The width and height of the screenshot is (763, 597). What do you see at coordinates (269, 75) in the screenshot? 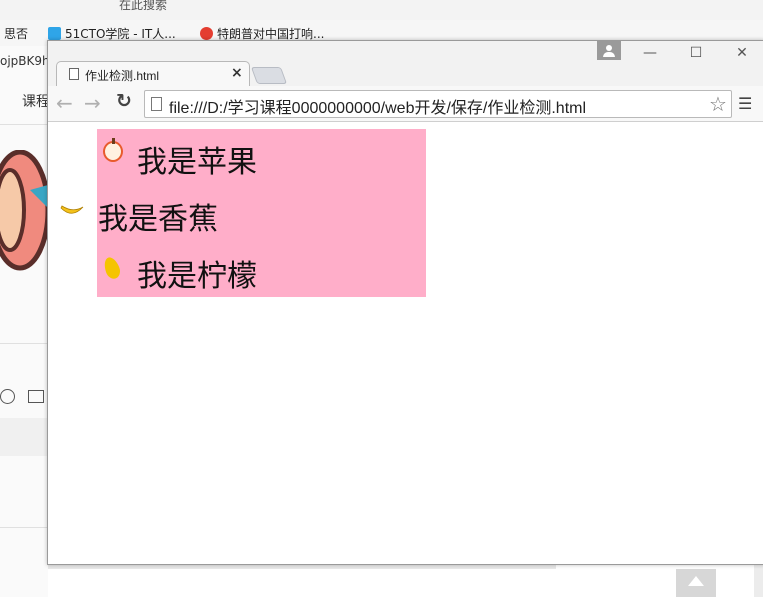
I see `new-tab-button` at bounding box center [269, 75].